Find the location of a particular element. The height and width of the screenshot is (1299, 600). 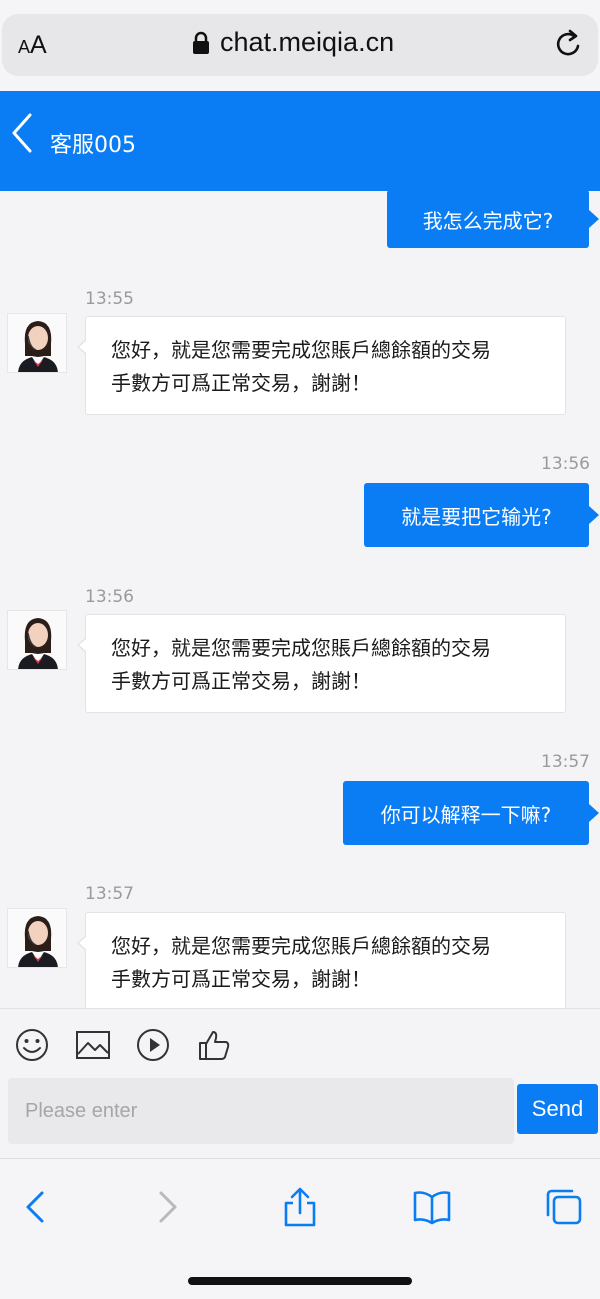

emoji-icon is located at coordinates (32, 1045).